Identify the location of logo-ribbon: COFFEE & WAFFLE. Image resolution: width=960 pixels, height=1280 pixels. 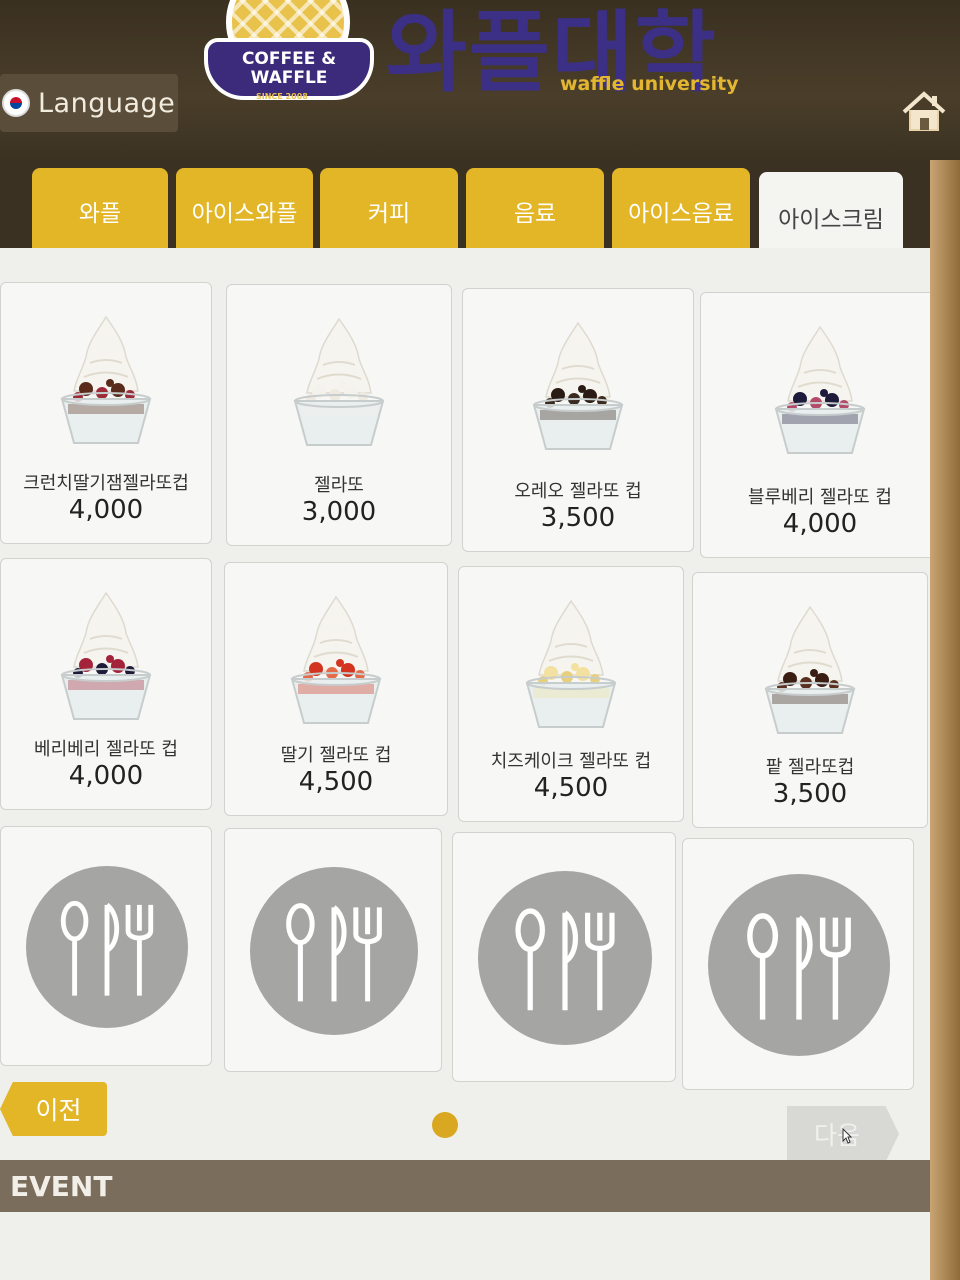
(289, 69).